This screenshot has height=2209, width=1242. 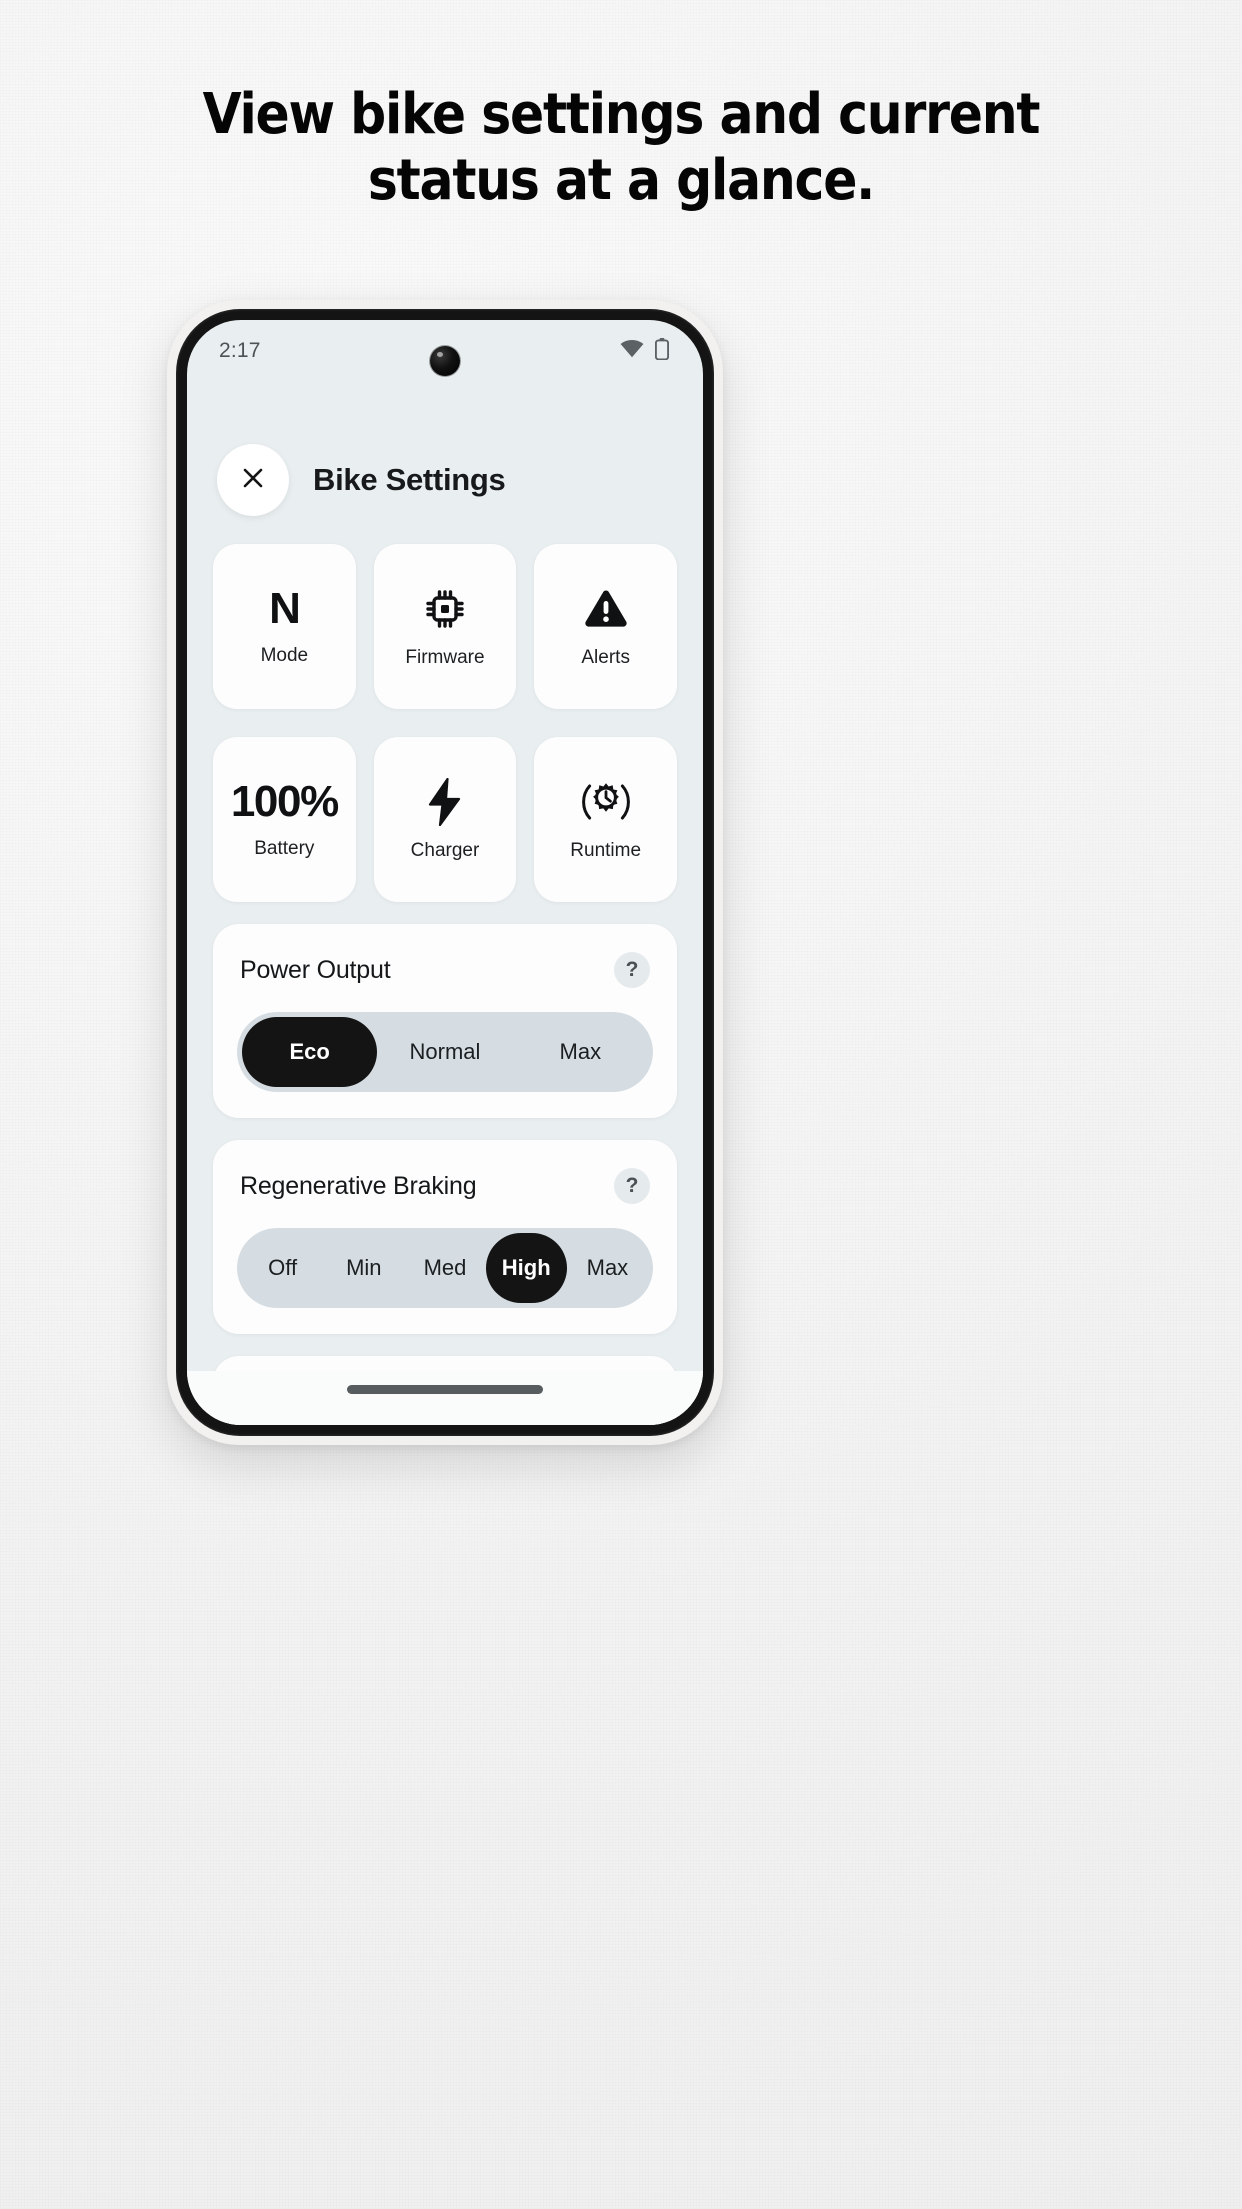 I want to click on warning-triangle-icon, so click(x=606, y=609).